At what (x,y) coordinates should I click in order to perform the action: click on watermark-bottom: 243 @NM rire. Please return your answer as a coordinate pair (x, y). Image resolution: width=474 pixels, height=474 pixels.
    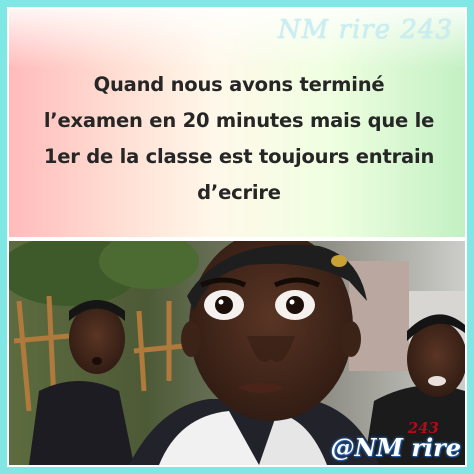
    Looking at the image, I should click on (395, 441).